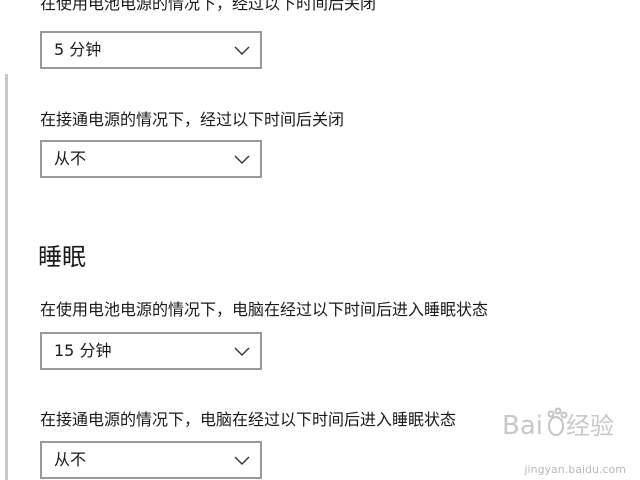  Describe the element at coordinates (151, 351) in the screenshot. I see `sleep-battery-dropdown: 15 分钟` at that location.